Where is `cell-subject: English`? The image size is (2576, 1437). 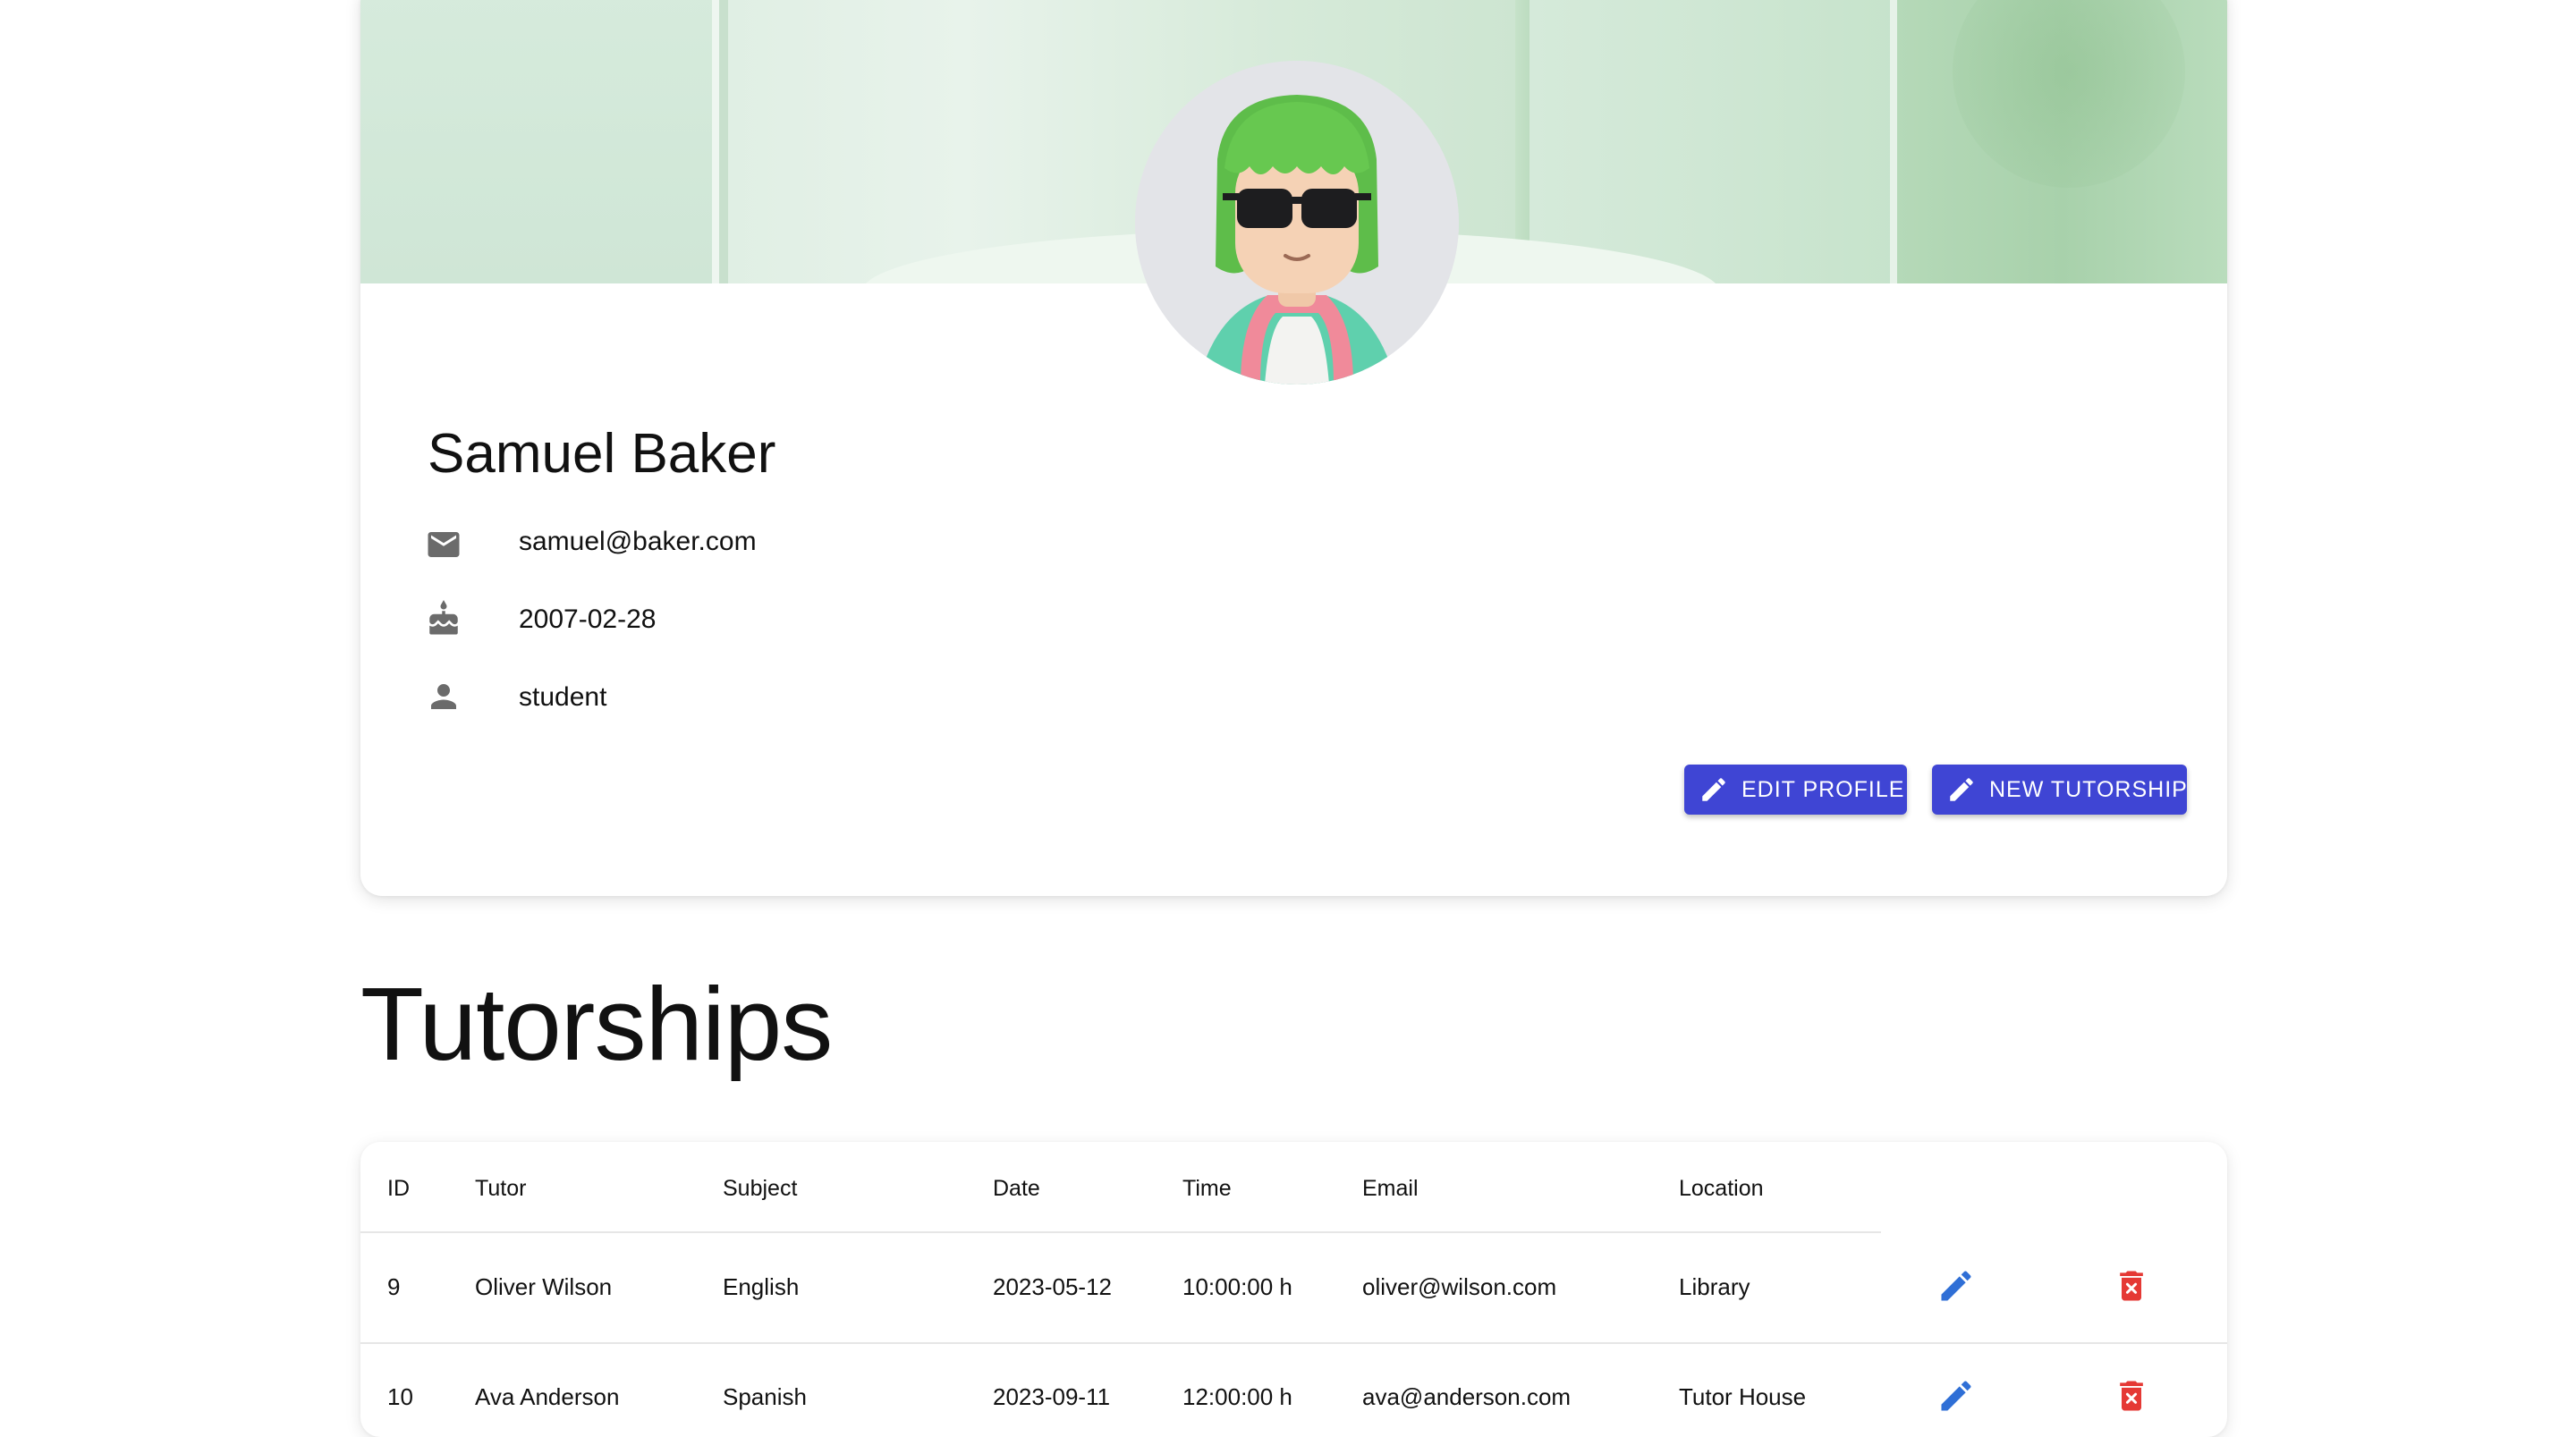 cell-subject: English is located at coordinates (761, 1287).